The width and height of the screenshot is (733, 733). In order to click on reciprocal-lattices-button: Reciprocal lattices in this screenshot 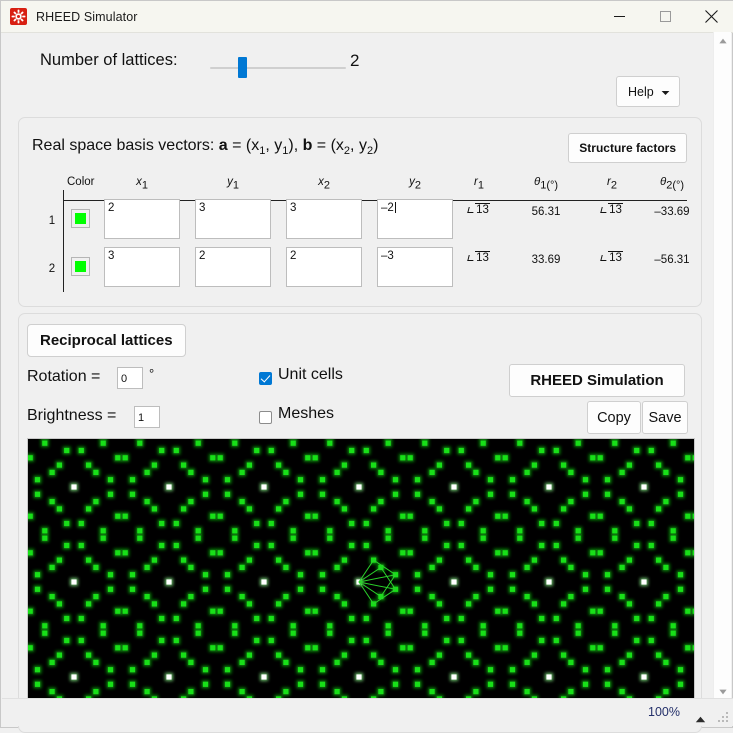, I will do `click(106, 340)`.